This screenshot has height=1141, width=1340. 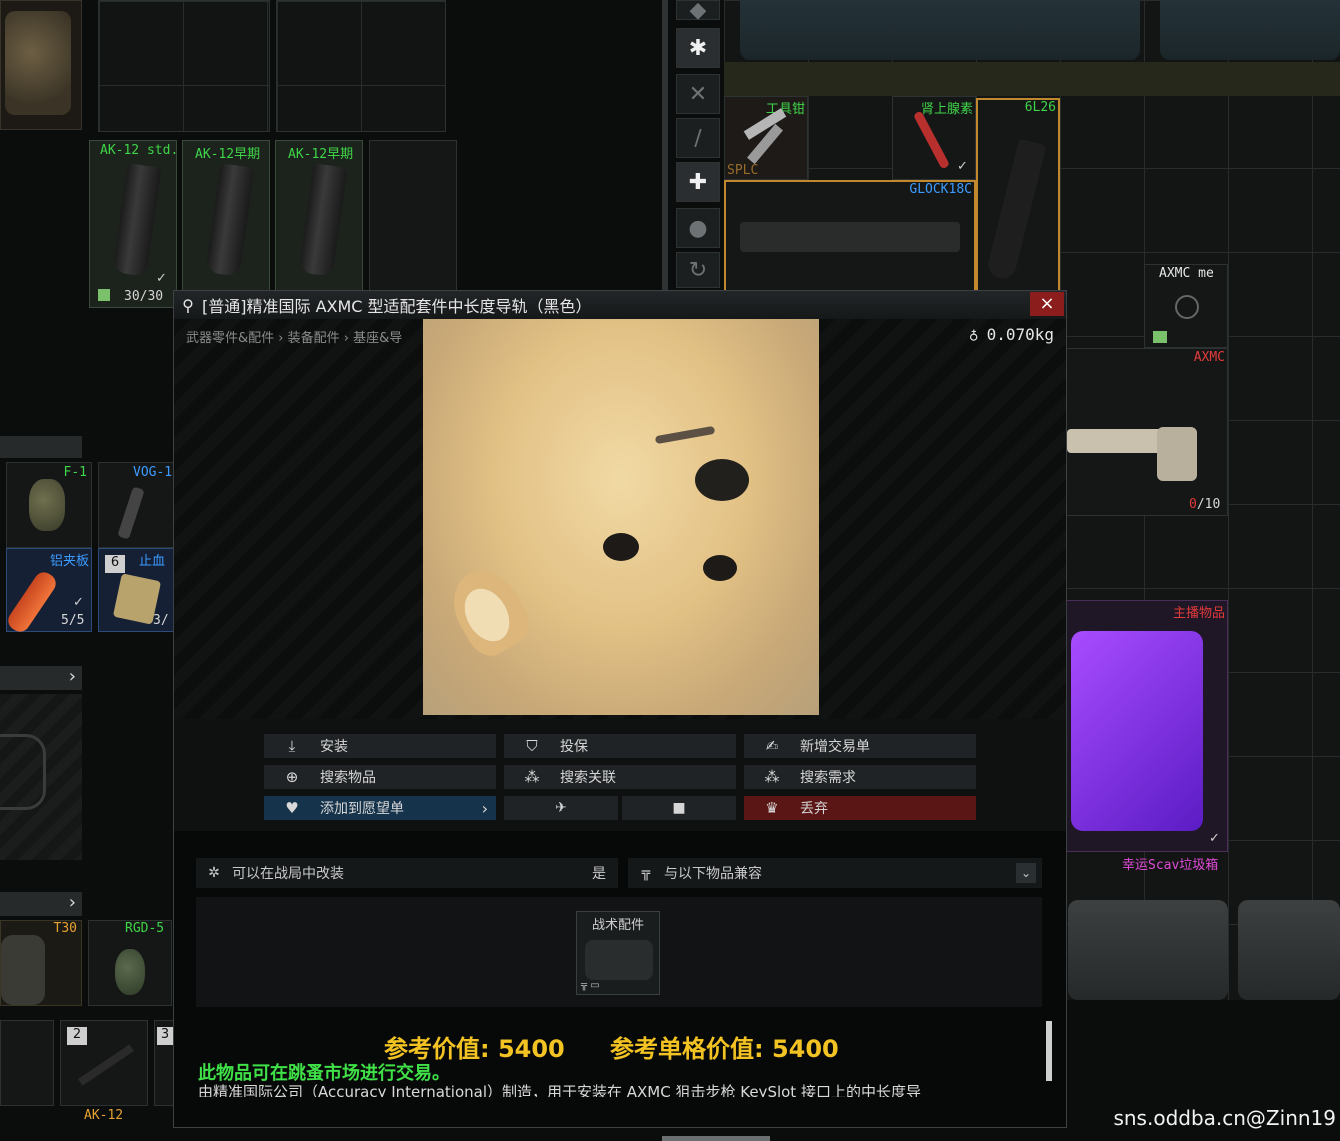 I want to click on grenade-icon: ●, so click(x=698, y=228).